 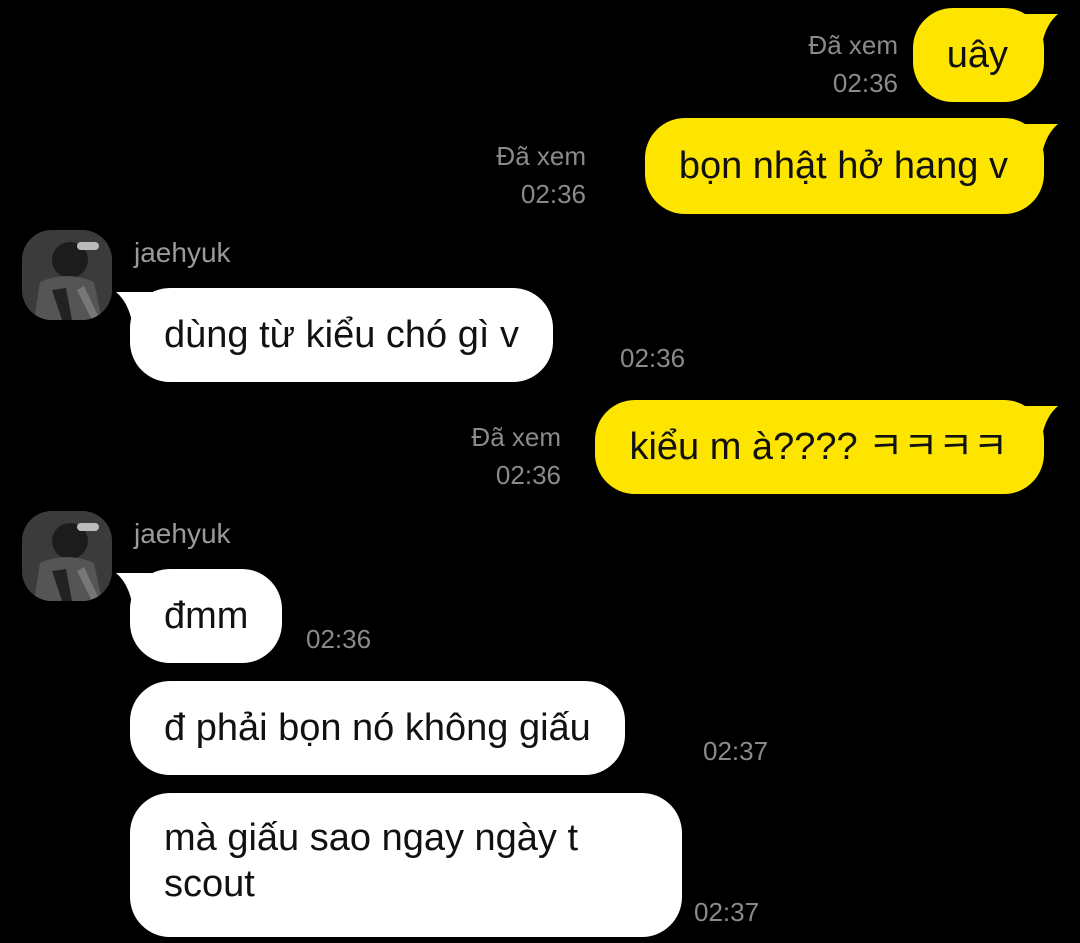 What do you see at coordinates (977, 55) in the screenshot?
I see `message-text: uây` at bounding box center [977, 55].